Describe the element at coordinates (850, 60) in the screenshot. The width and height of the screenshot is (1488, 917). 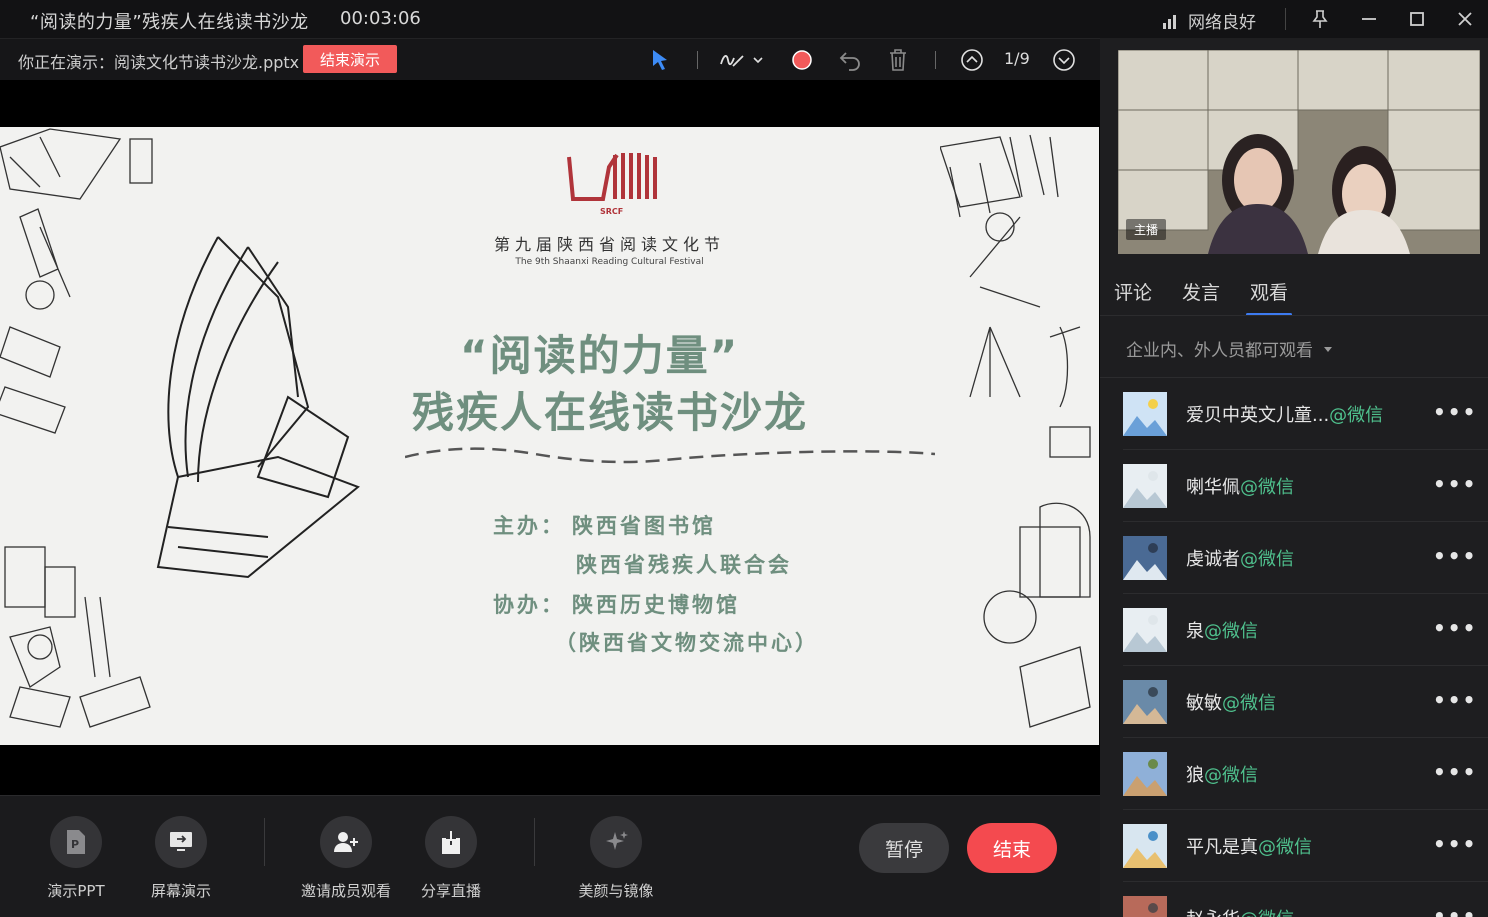
I see `undo-icon` at that location.